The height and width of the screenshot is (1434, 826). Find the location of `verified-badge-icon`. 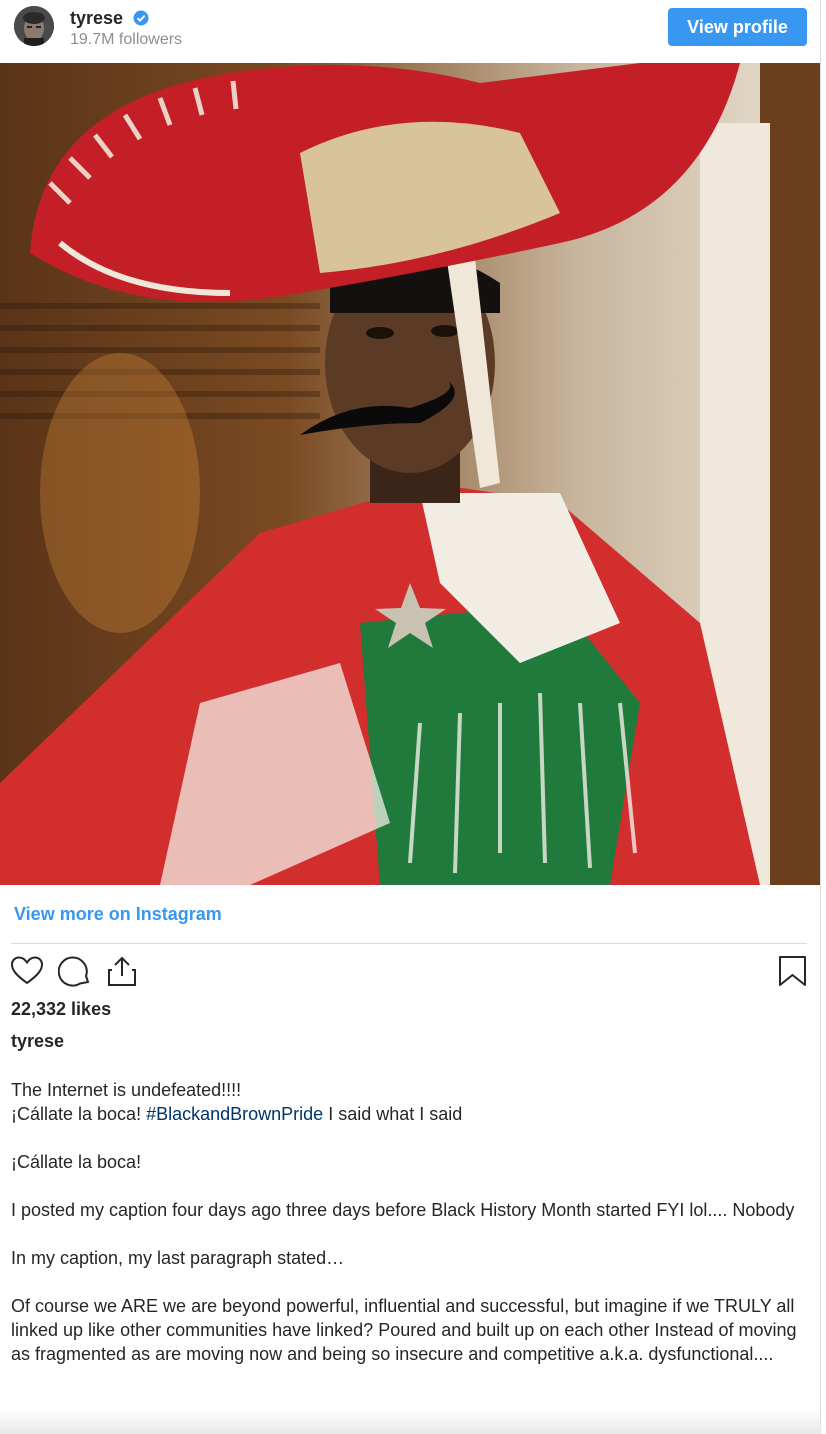

verified-badge-icon is located at coordinates (141, 18).